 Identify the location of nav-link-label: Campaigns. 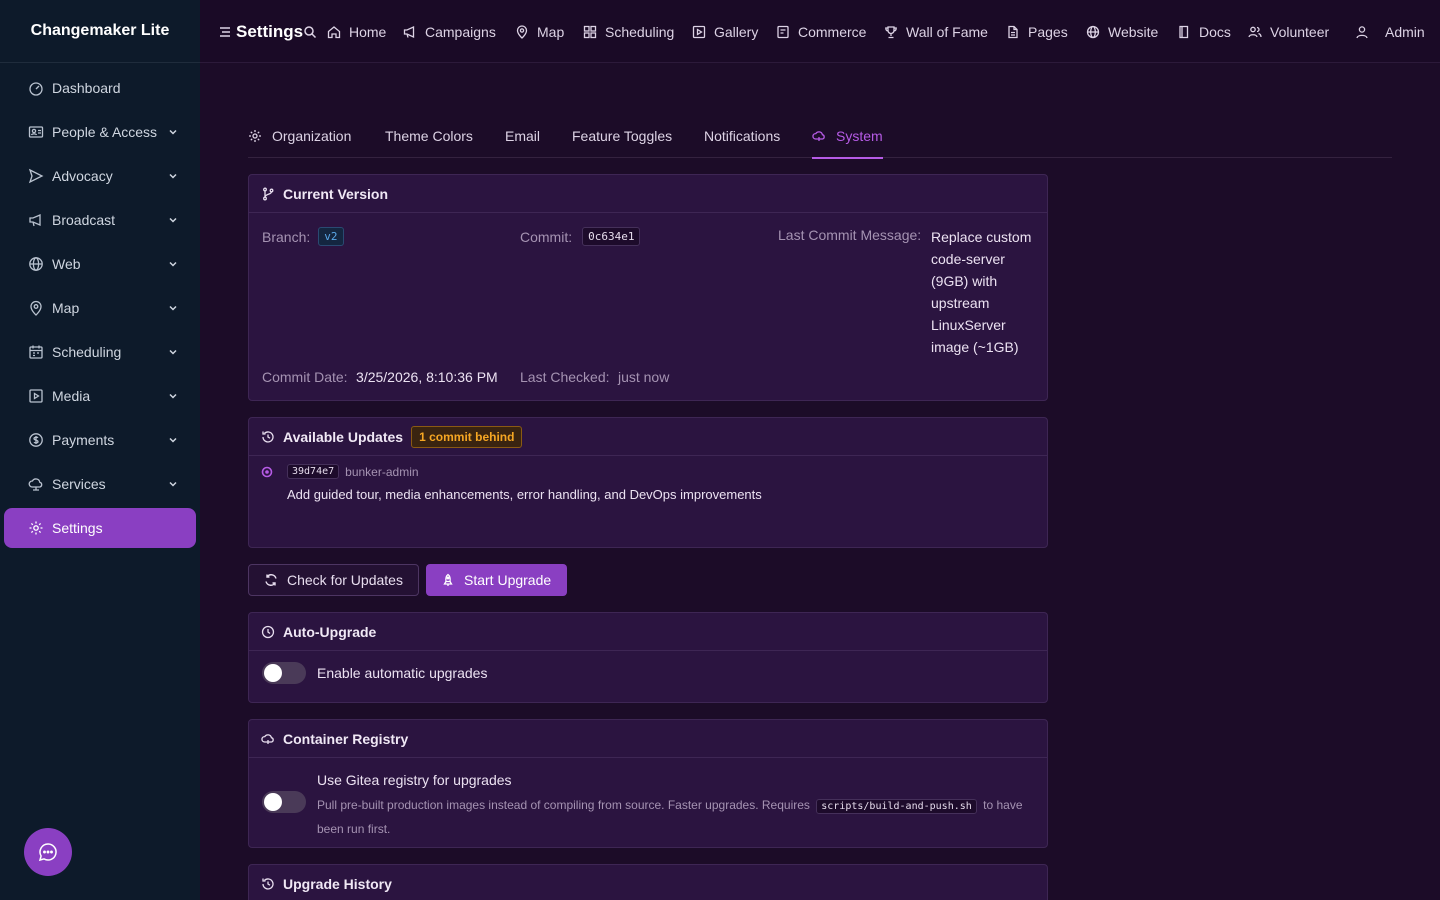
(460, 31).